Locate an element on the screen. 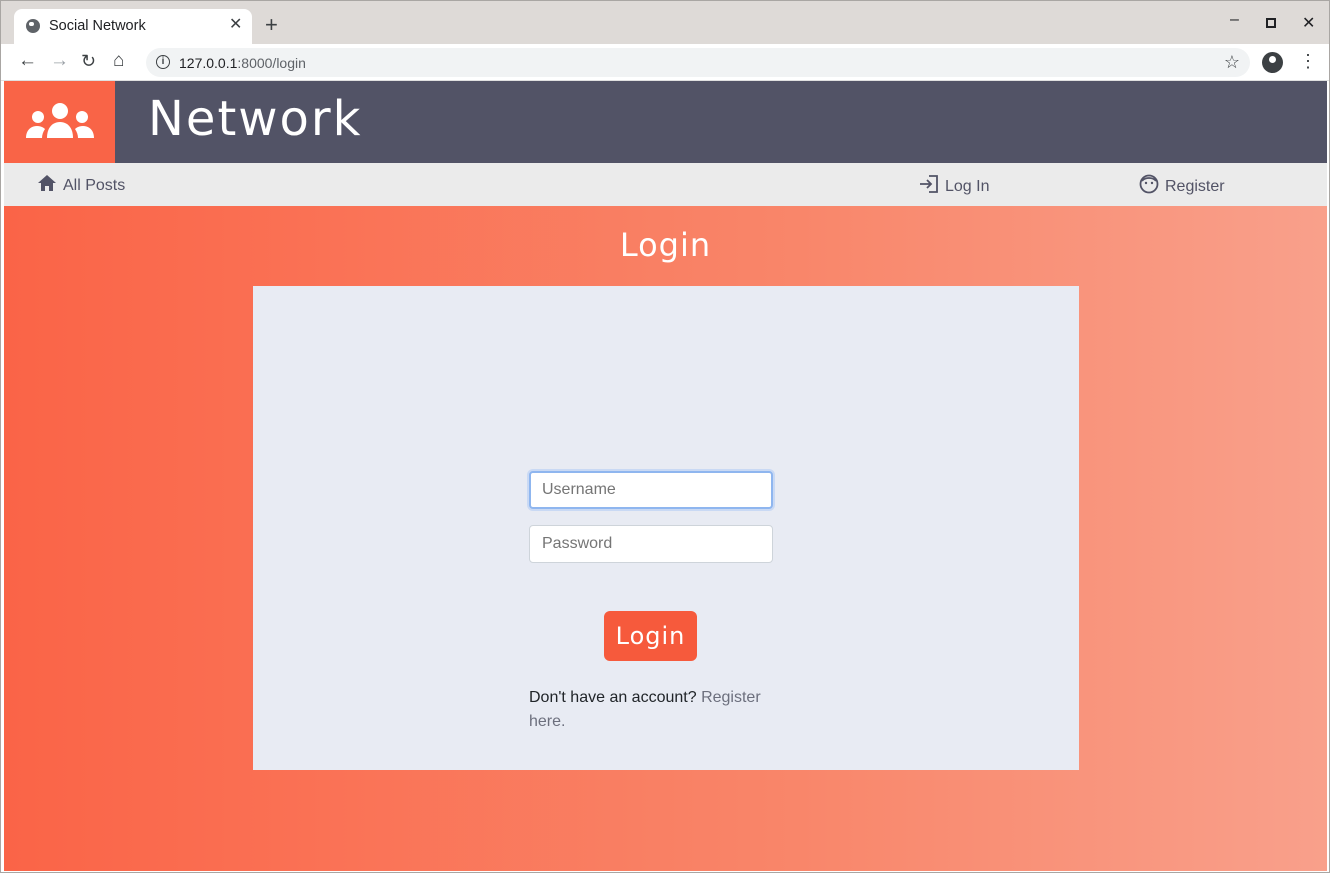 Image resolution: width=1330 pixels, height=873 pixels. maximize-button is located at coordinates (1271, 23).